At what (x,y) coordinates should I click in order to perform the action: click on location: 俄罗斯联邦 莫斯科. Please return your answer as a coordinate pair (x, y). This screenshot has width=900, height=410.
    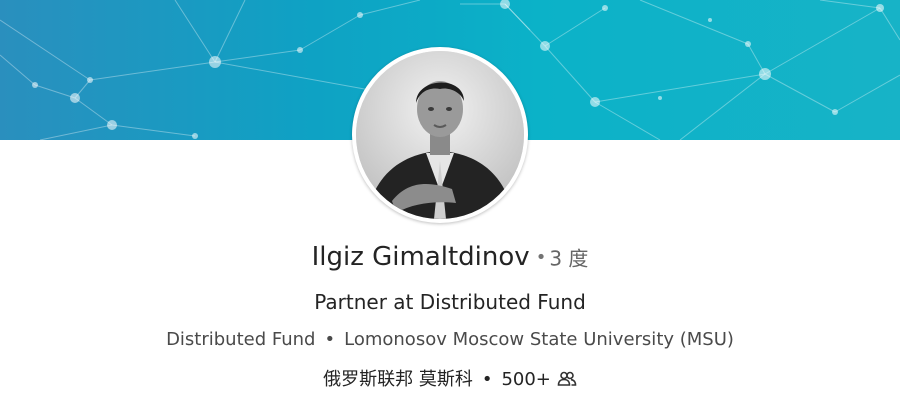
    Looking at the image, I should click on (398, 379).